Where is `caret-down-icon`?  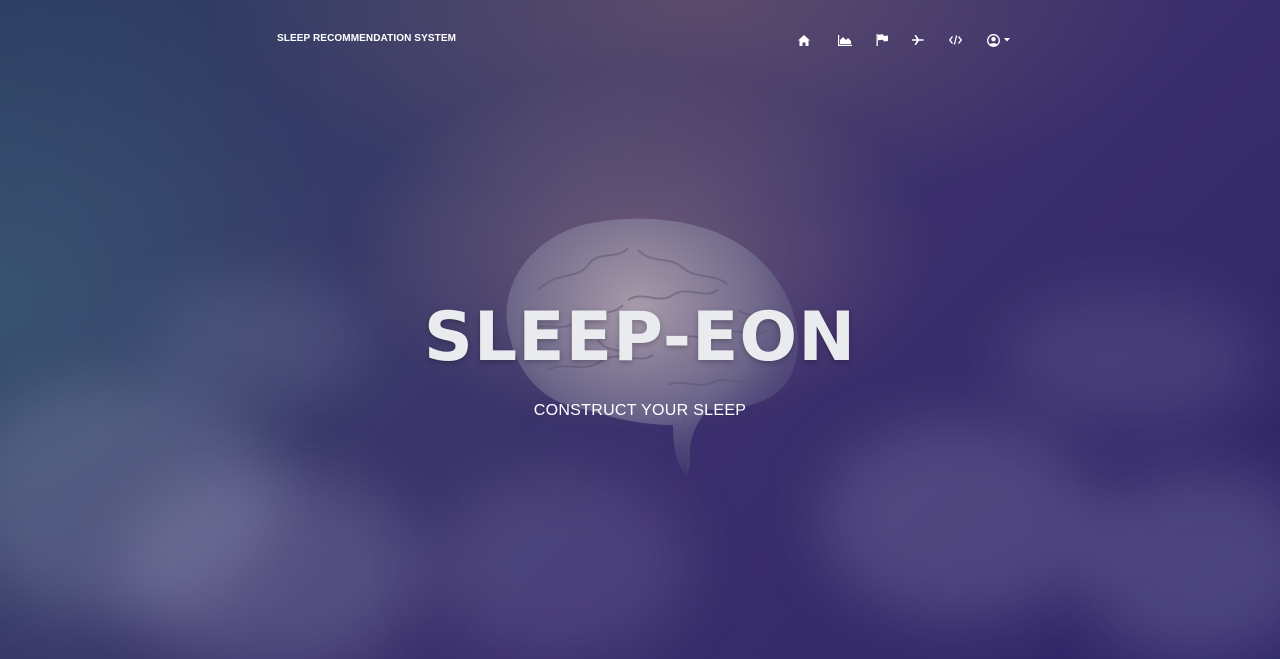
caret-down-icon is located at coordinates (1006, 40).